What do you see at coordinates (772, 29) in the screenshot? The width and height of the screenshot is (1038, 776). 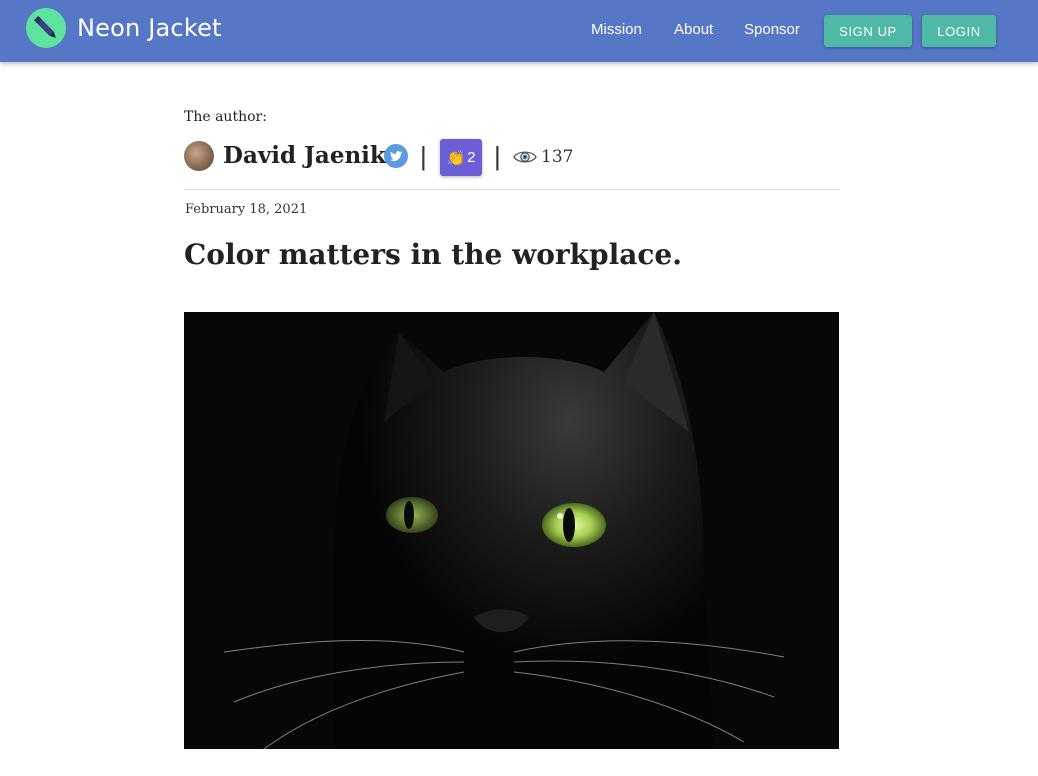 I see `nav-link-sponsor: Sponsor` at bounding box center [772, 29].